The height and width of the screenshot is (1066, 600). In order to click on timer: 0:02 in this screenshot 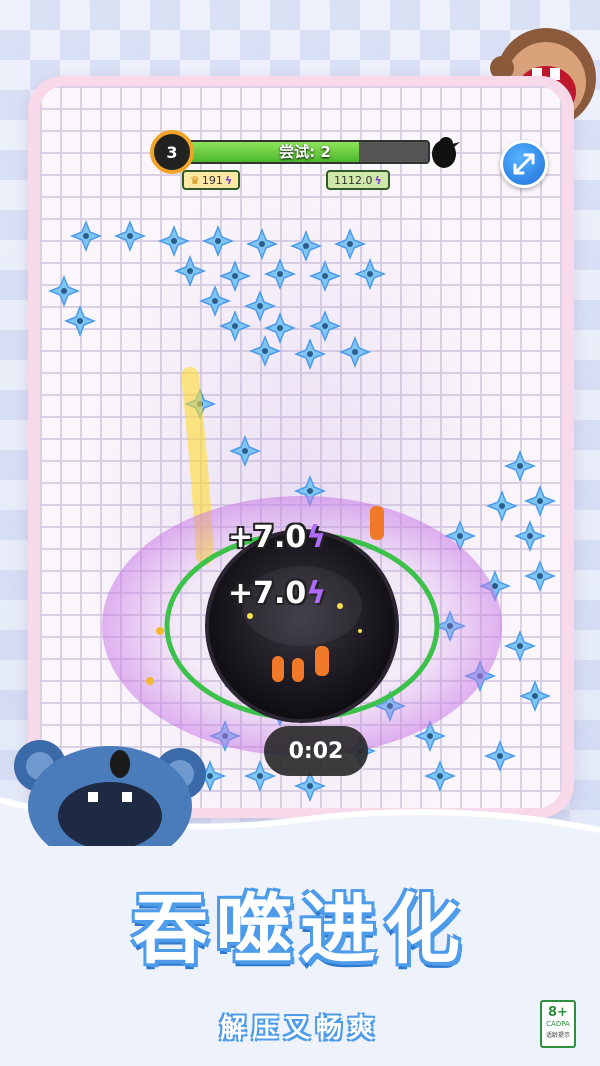, I will do `click(316, 751)`.